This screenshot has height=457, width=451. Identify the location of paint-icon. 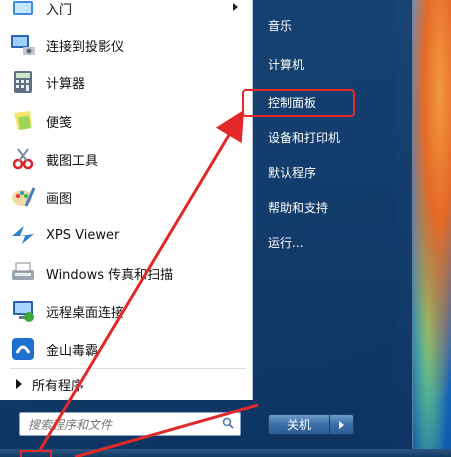
(23, 197).